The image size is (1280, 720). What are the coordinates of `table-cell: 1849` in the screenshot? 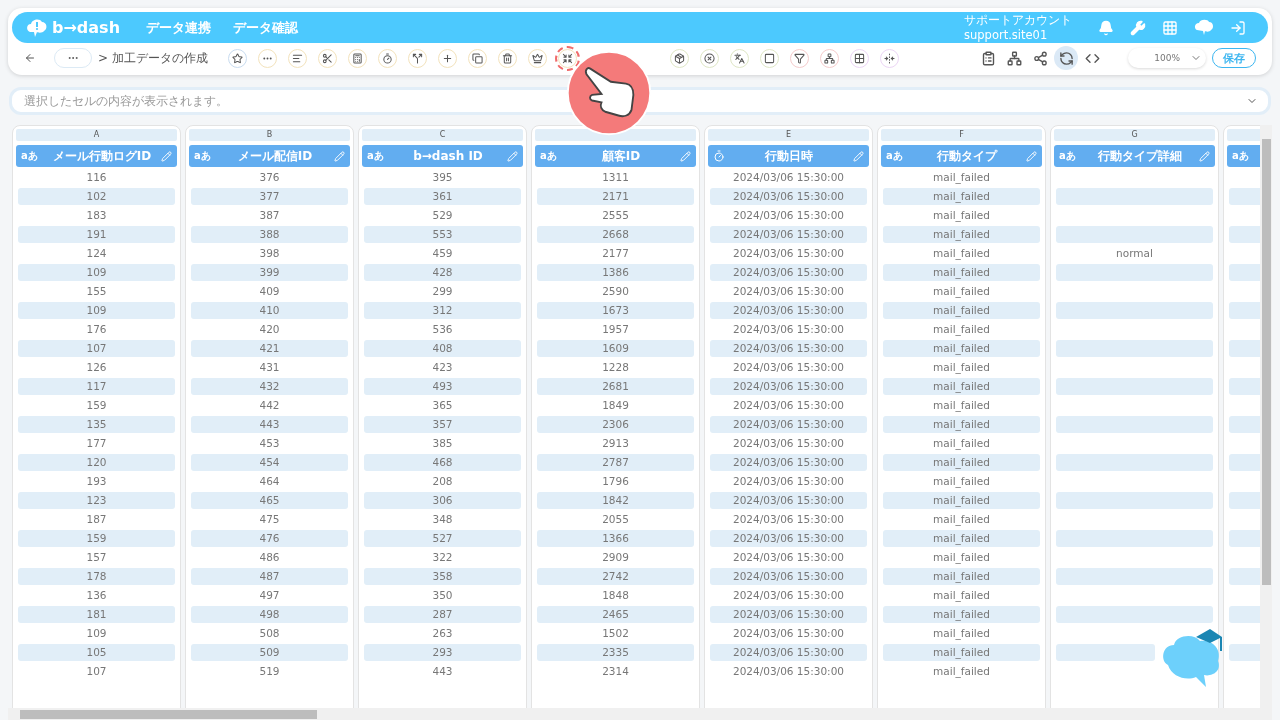 It's located at (615, 405).